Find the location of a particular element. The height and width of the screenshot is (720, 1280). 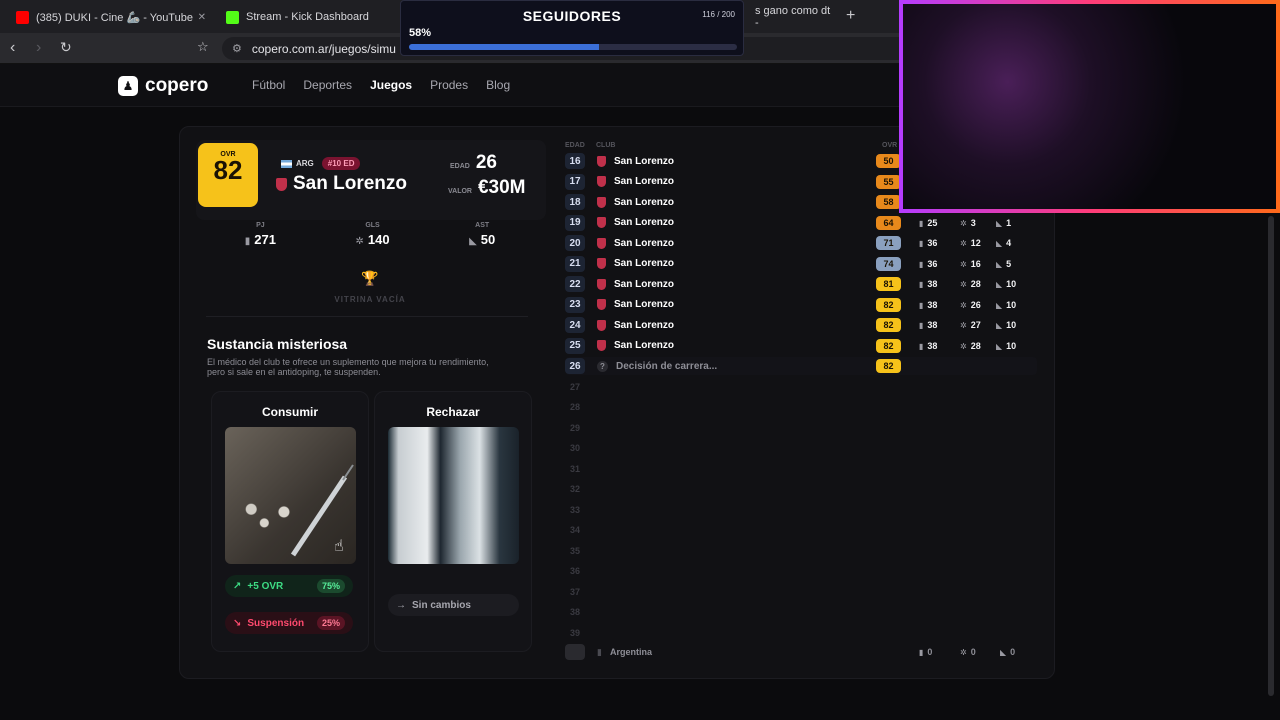

stat-goals: GLS ✲ 140 is located at coordinates (372, 234).